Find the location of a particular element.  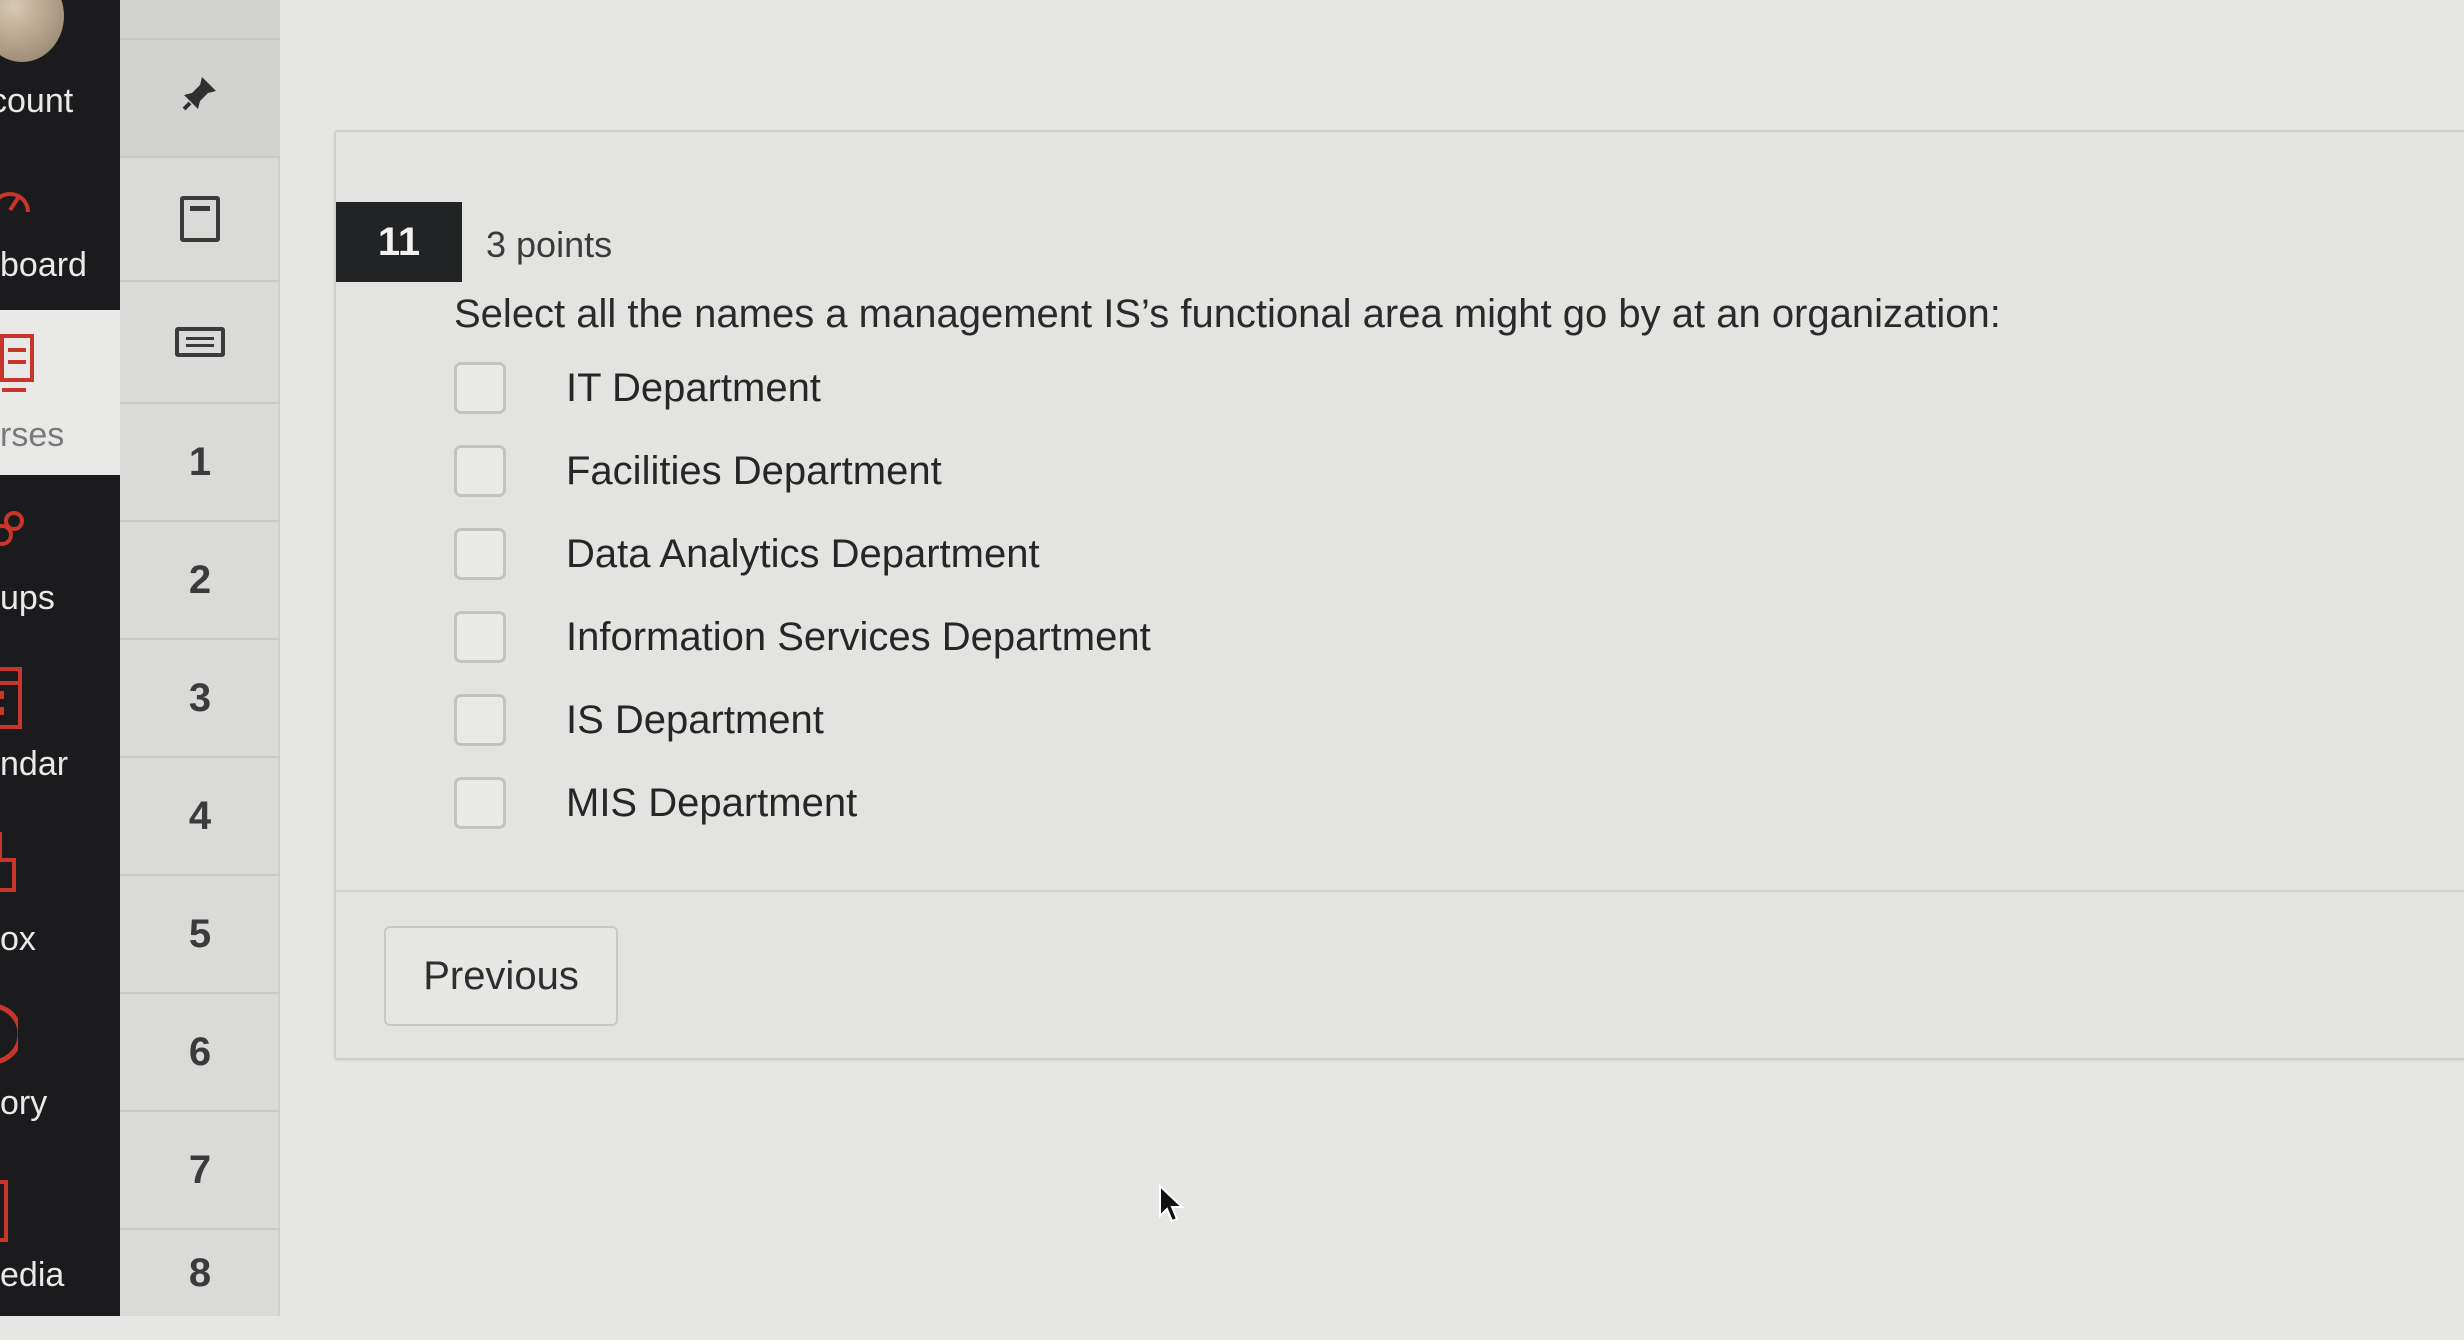

nav-item-history: ory is located at coordinates (60, 1080).